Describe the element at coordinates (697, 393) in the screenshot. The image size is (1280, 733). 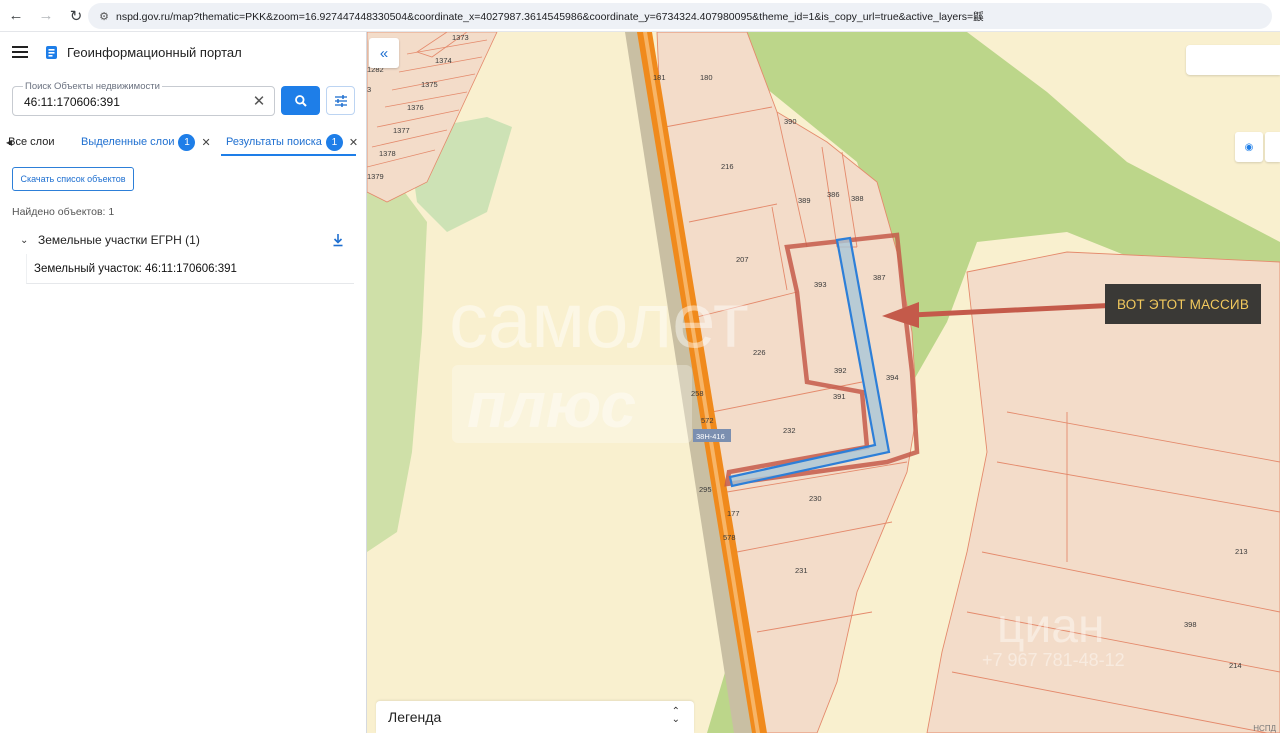
I see `parcel-number: 258` at that location.